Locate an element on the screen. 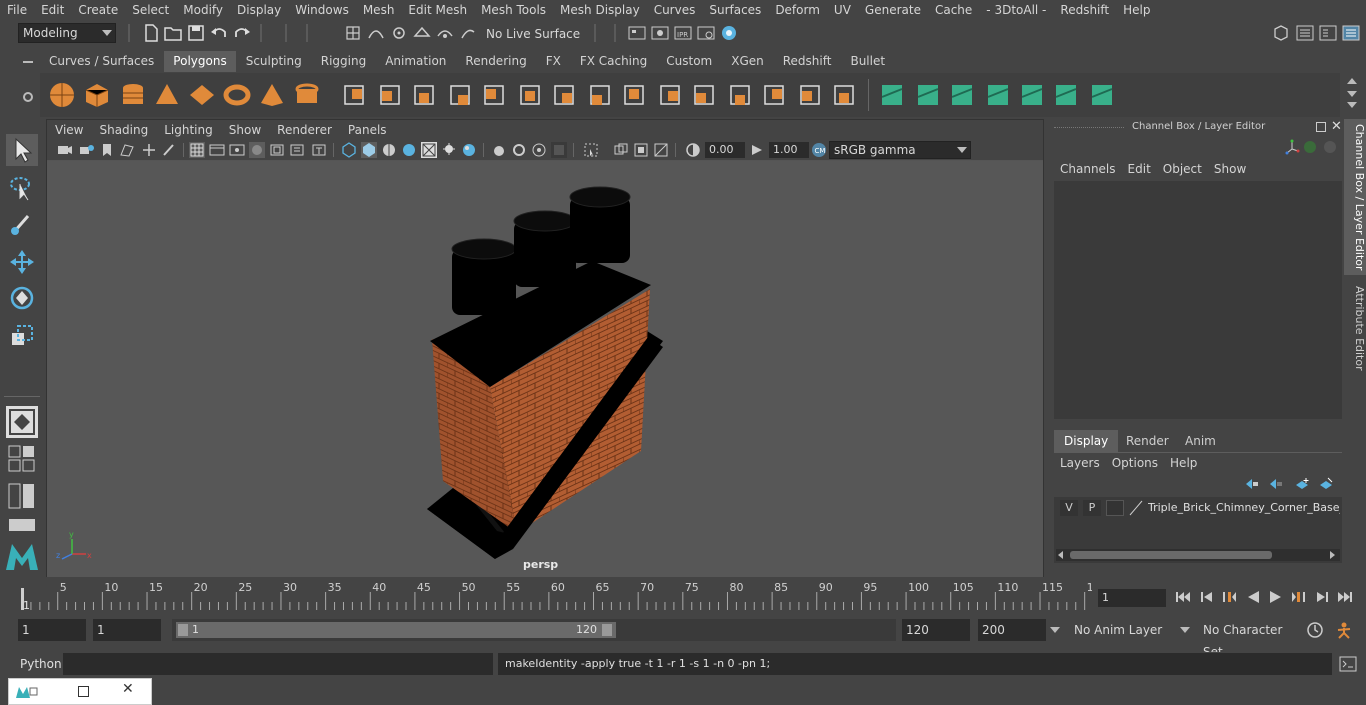 This screenshot has height=705, width=1366. render-frame-icon is located at coordinates (637, 33).